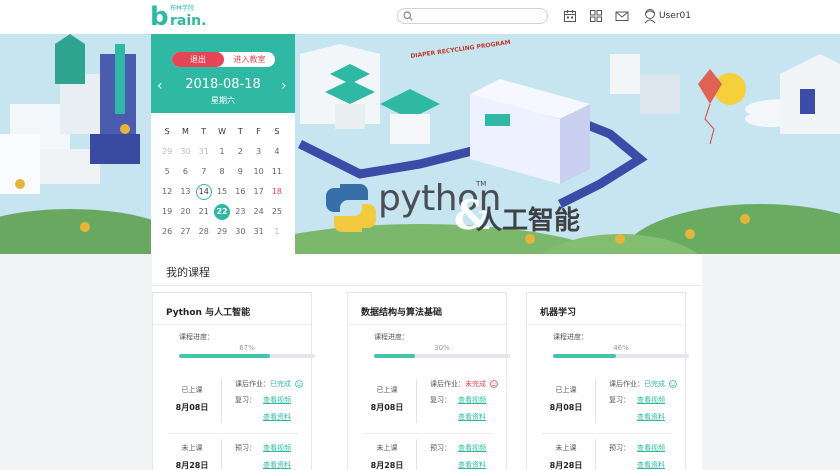 The width and height of the screenshot is (840, 470). What do you see at coordinates (258, 172) in the screenshot?
I see `calendar-day: 10` at bounding box center [258, 172].